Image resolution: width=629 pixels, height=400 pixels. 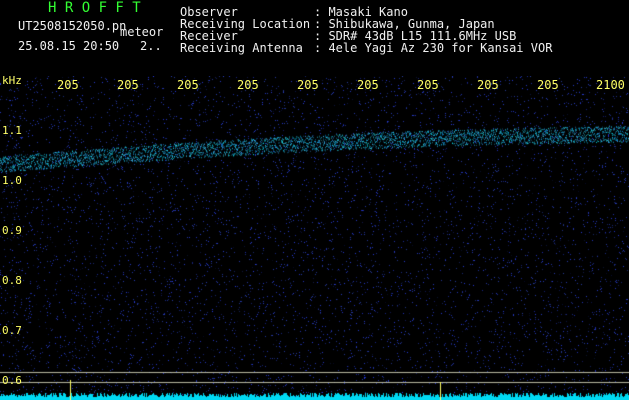 What do you see at coordinates (433, 48) in the screenshot?
I see `field-value-antenna: : 4ele Yagi Az 230 for Kansai VOR` at bounding box center [433, 48].